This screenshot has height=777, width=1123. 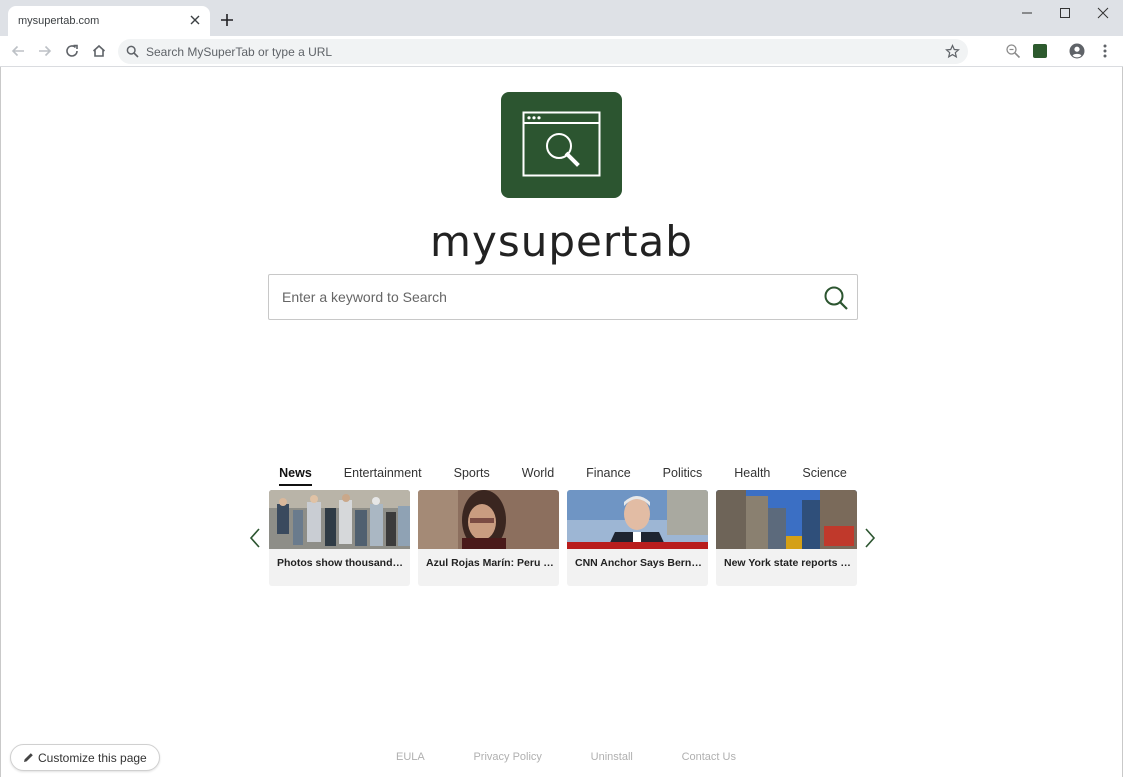 What do you see at coordinates (561, 241) in the screenshot?
I see `brand-name: mysupertab` at bounding box center [561, 241].